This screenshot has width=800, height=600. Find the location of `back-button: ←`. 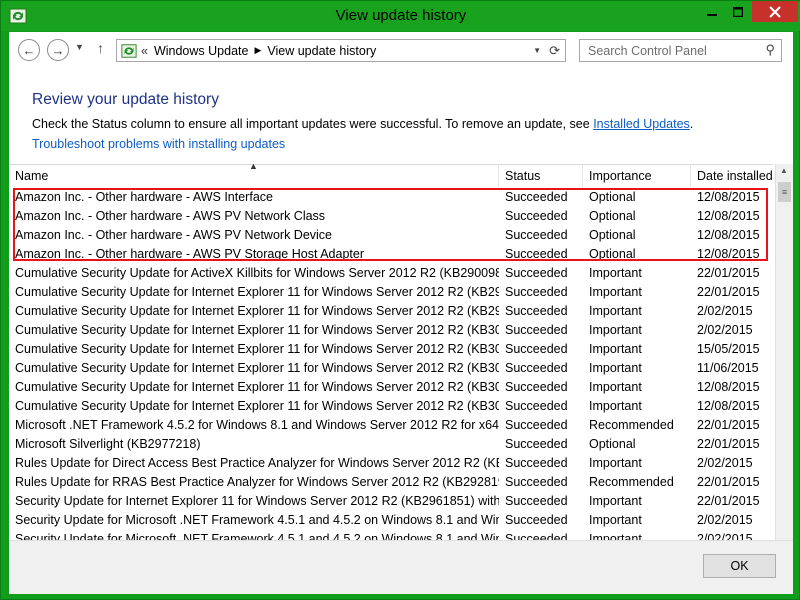

back-button: ← is located at coordinates (29, 50).